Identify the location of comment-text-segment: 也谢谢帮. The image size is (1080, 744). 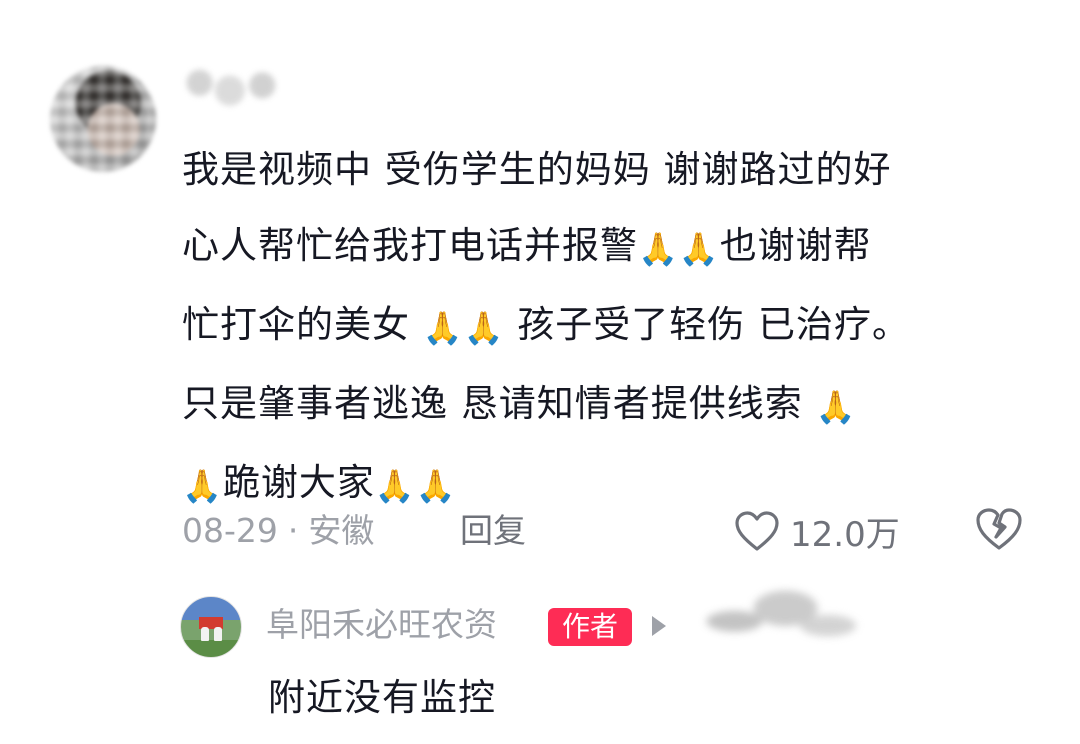
(795, 245).